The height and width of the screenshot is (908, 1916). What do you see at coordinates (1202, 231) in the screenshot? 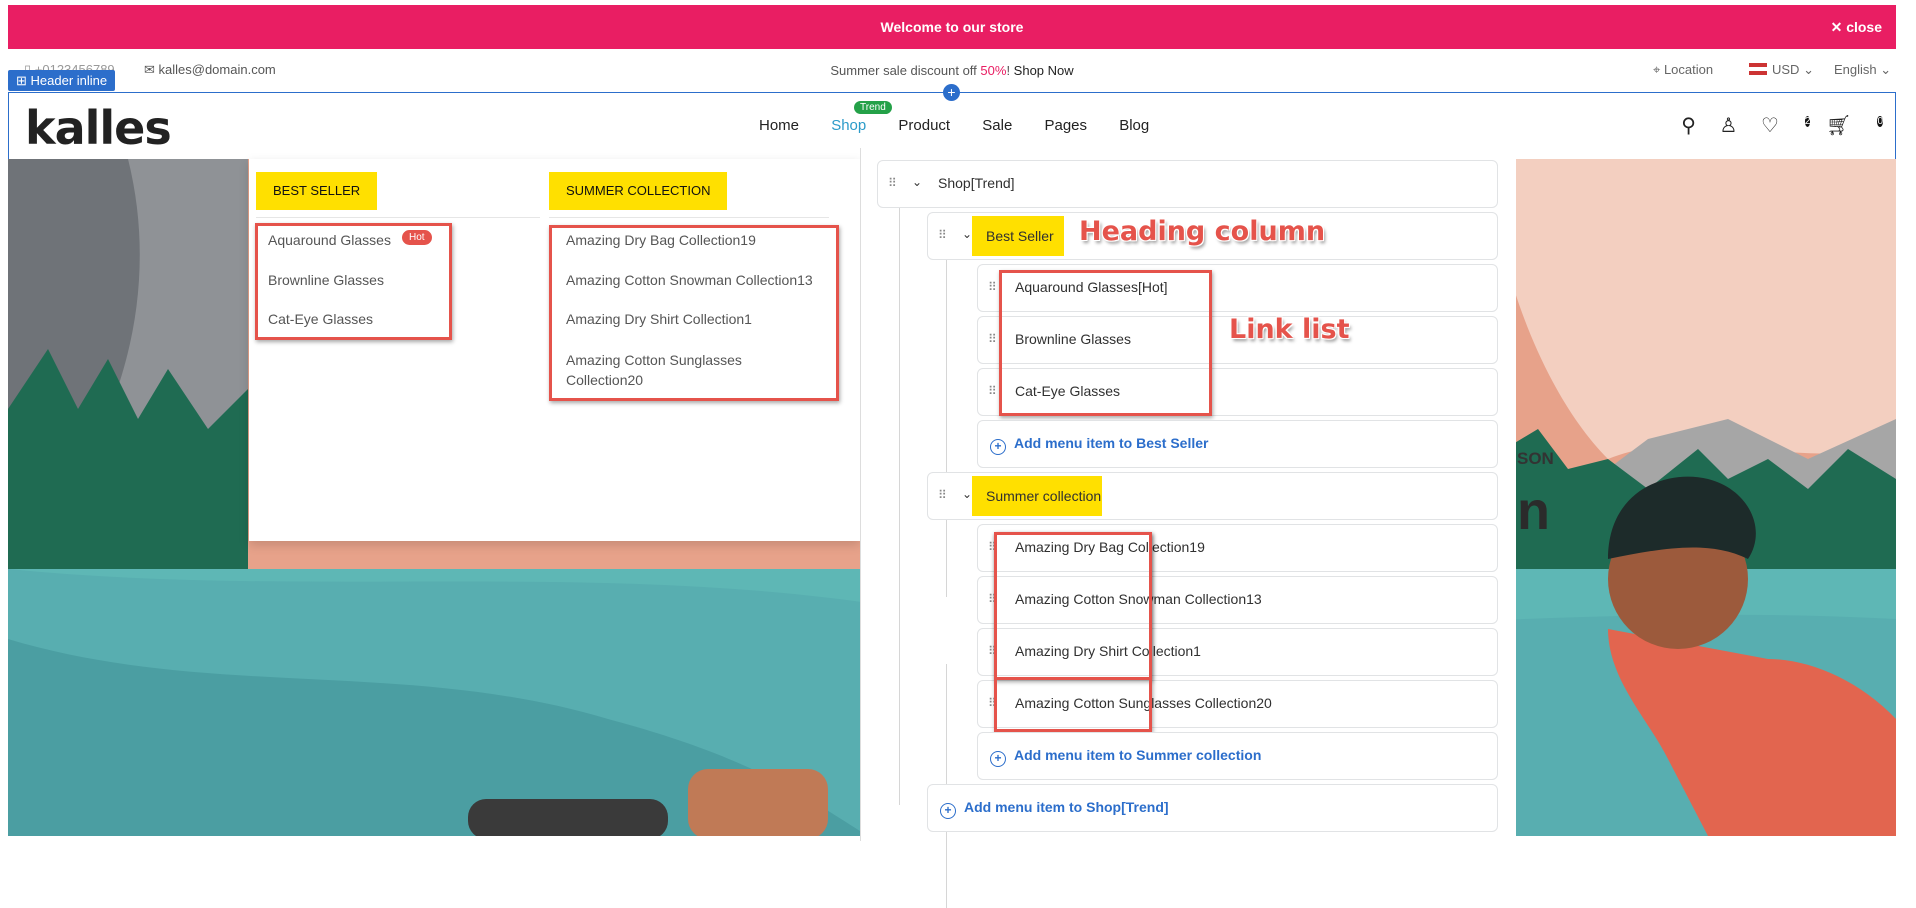
I see `callout-heading-column: Heading column` at bounding box center [1202, 231].